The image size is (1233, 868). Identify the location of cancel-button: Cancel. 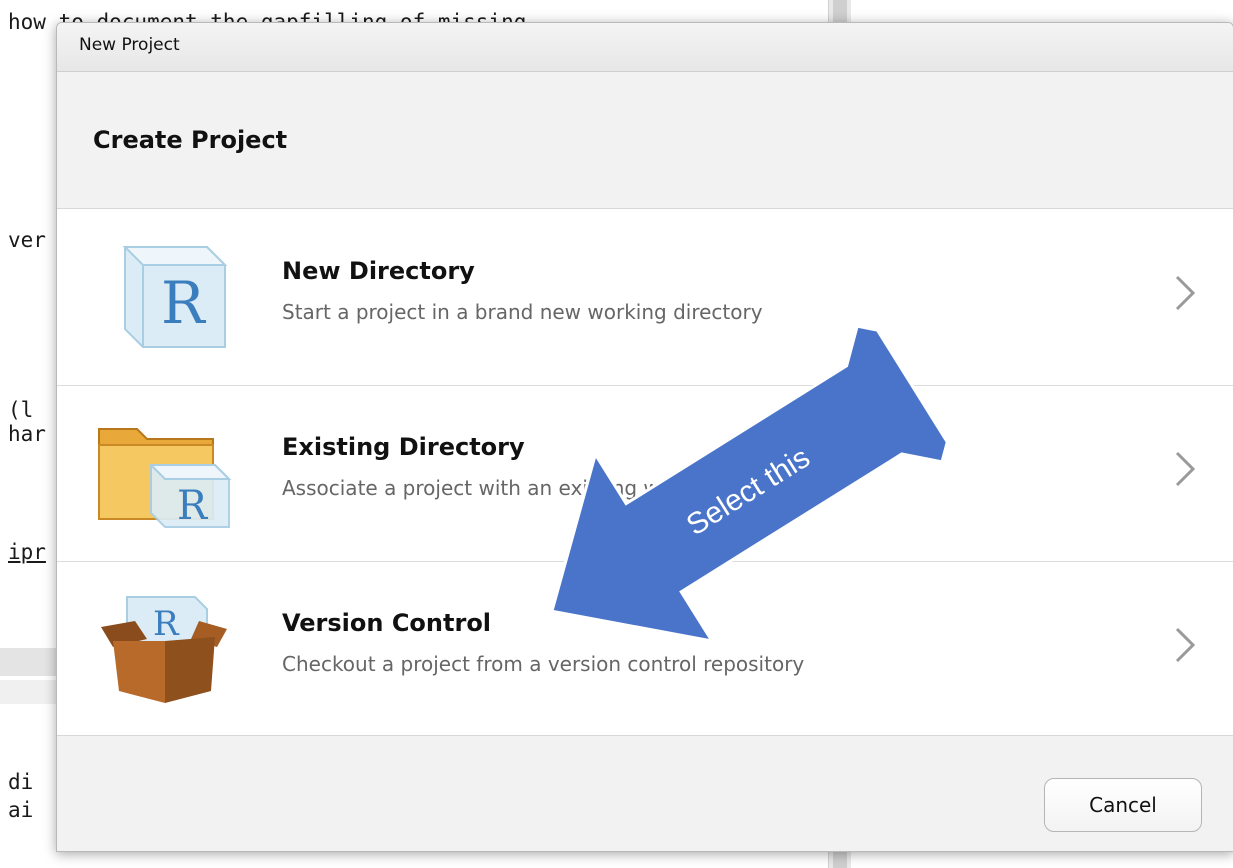
(1123, 805).